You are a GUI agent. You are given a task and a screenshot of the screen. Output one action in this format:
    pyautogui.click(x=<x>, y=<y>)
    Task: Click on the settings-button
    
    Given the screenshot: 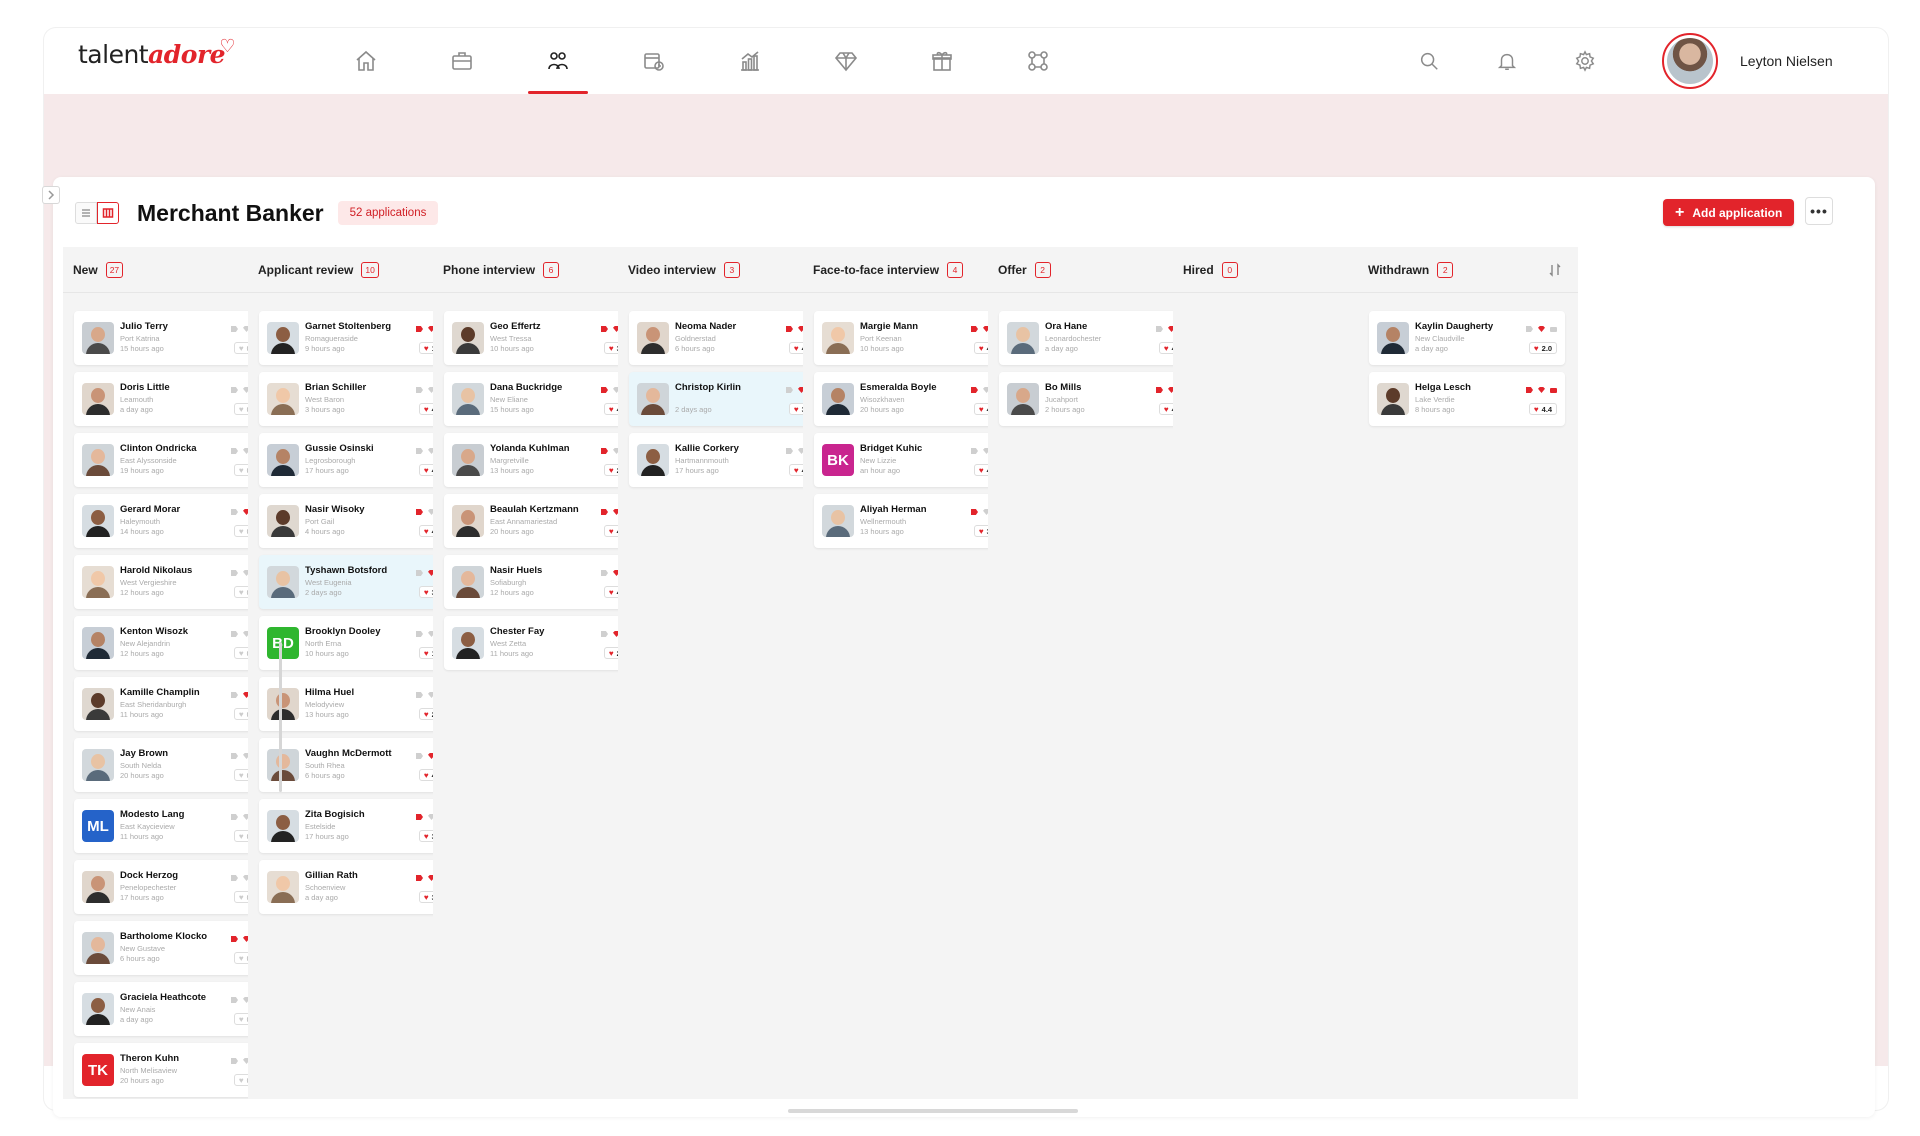 What is the action you would take?
    pyautogui.click(x=1585, y=61)
    